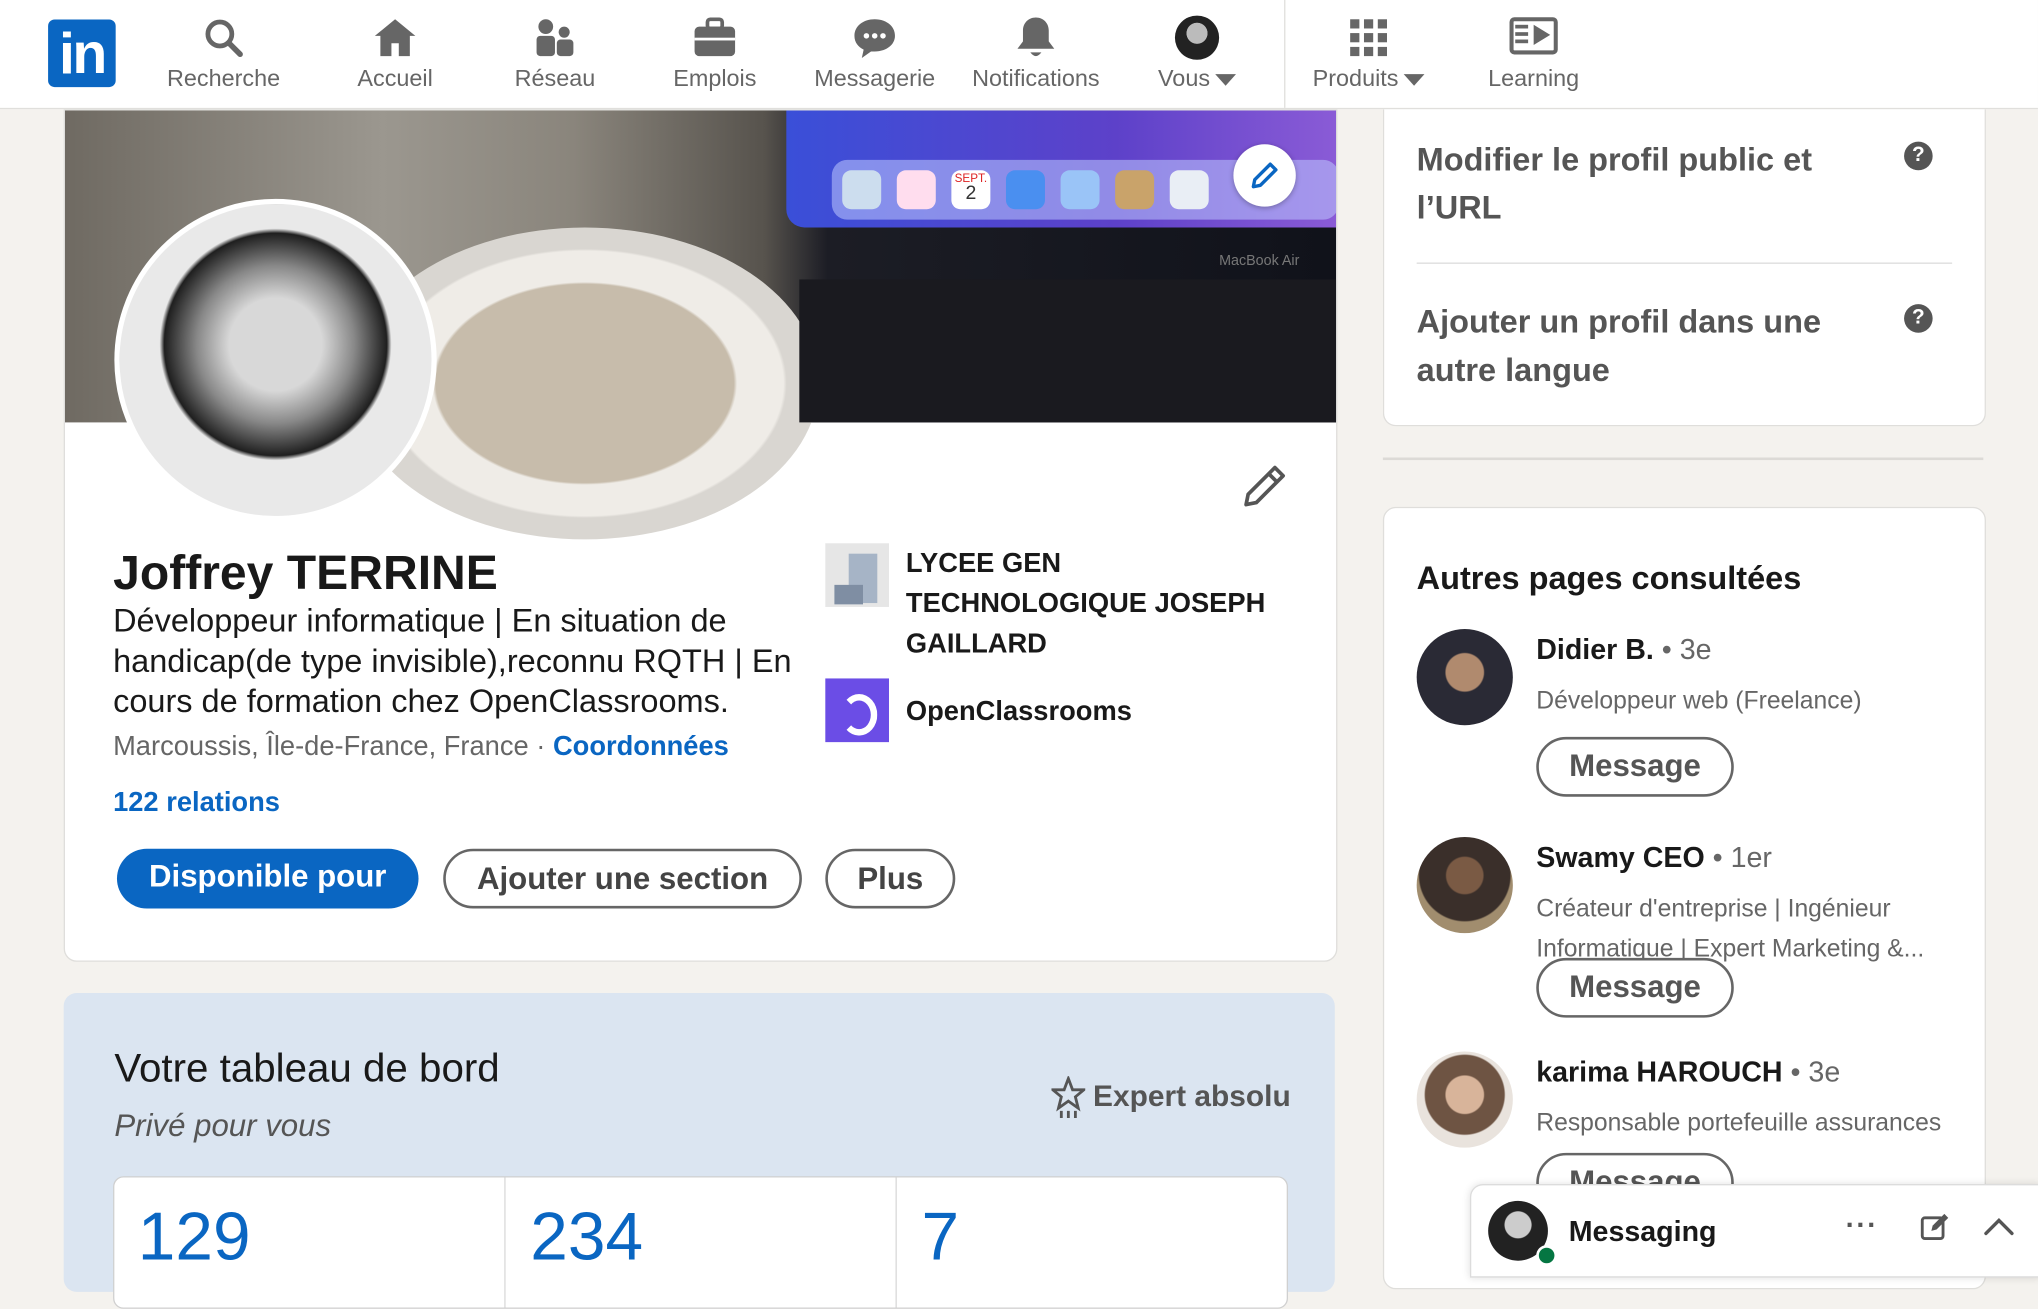 This screenshot has height=1309, width=2038. I want to click on edit-intro-button, so click(1264, 489).